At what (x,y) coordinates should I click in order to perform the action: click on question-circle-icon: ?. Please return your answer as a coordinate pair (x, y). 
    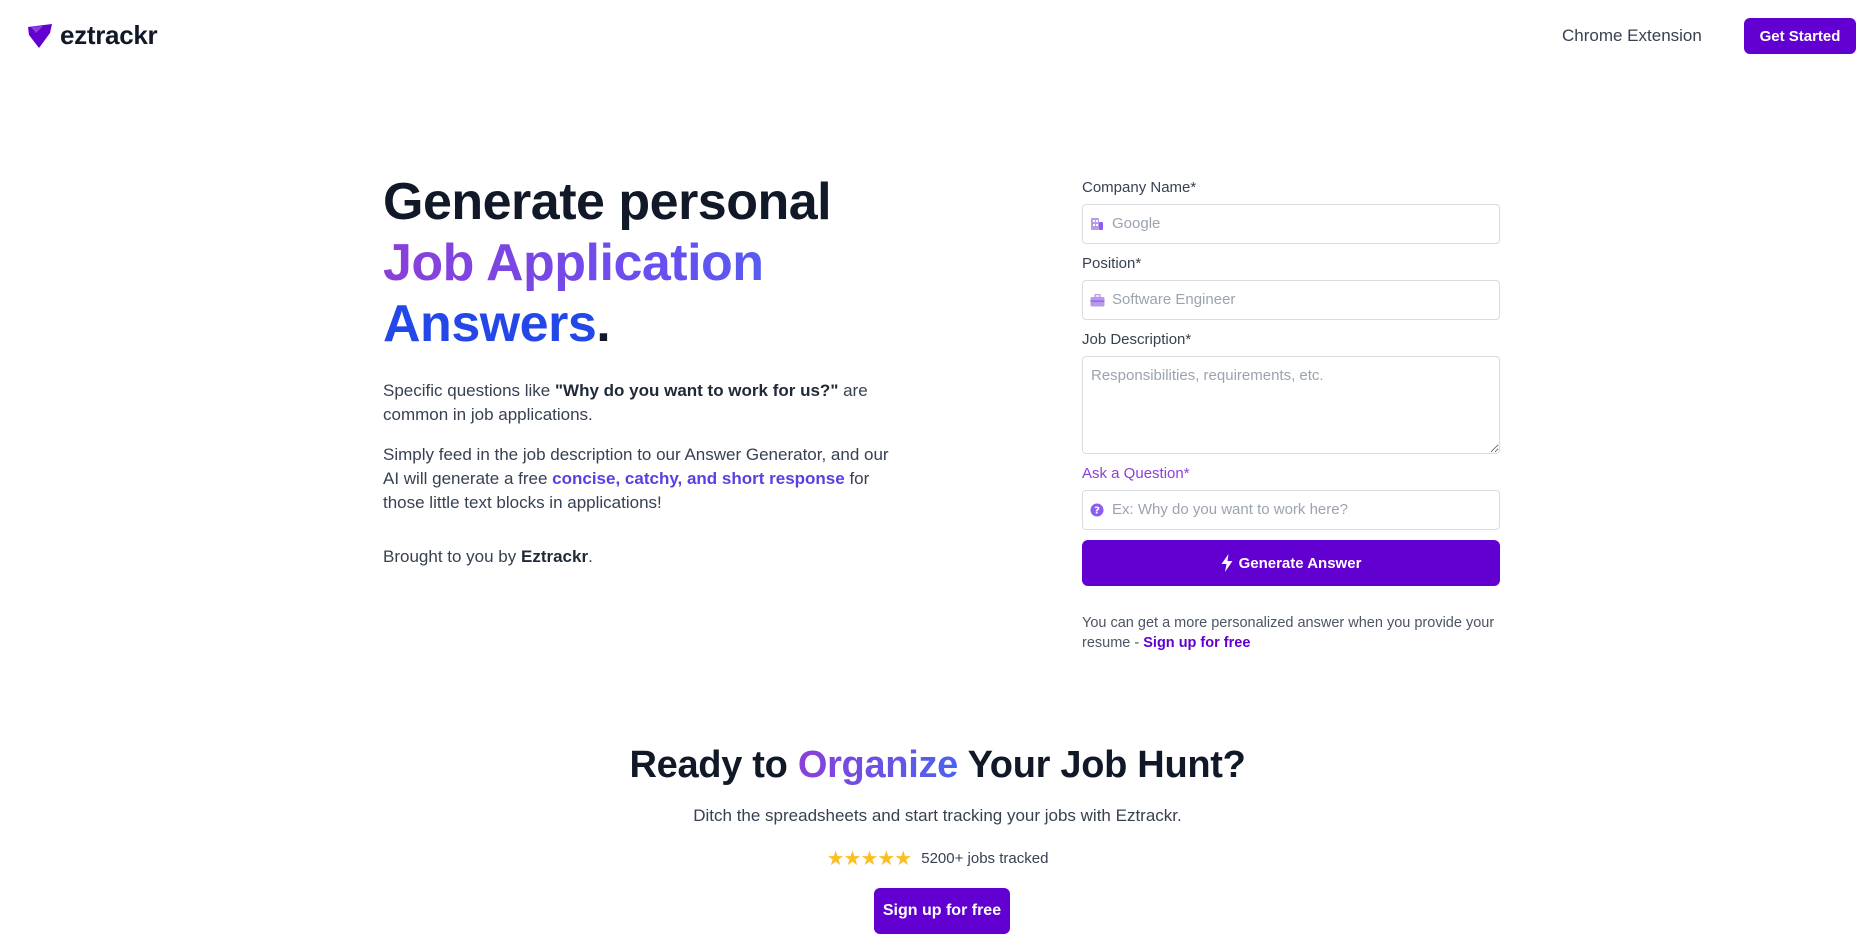
    Looking at the image, I should click on (1097, 510).